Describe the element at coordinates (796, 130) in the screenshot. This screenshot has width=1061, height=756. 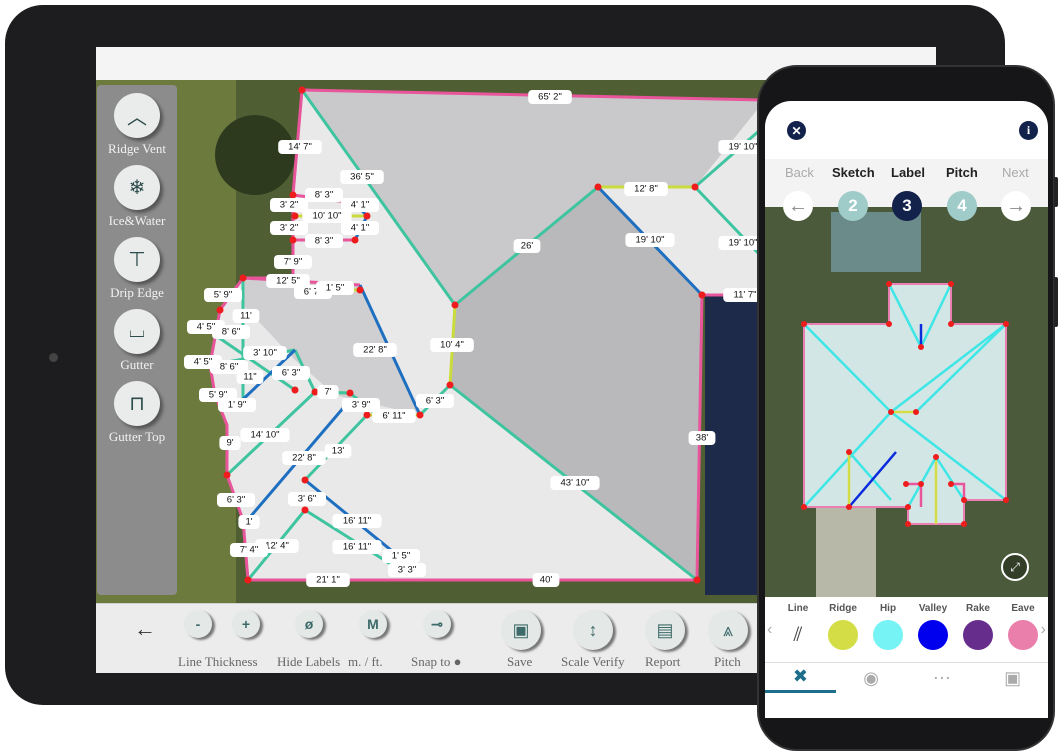
I see `close-button: ✕` at that location.